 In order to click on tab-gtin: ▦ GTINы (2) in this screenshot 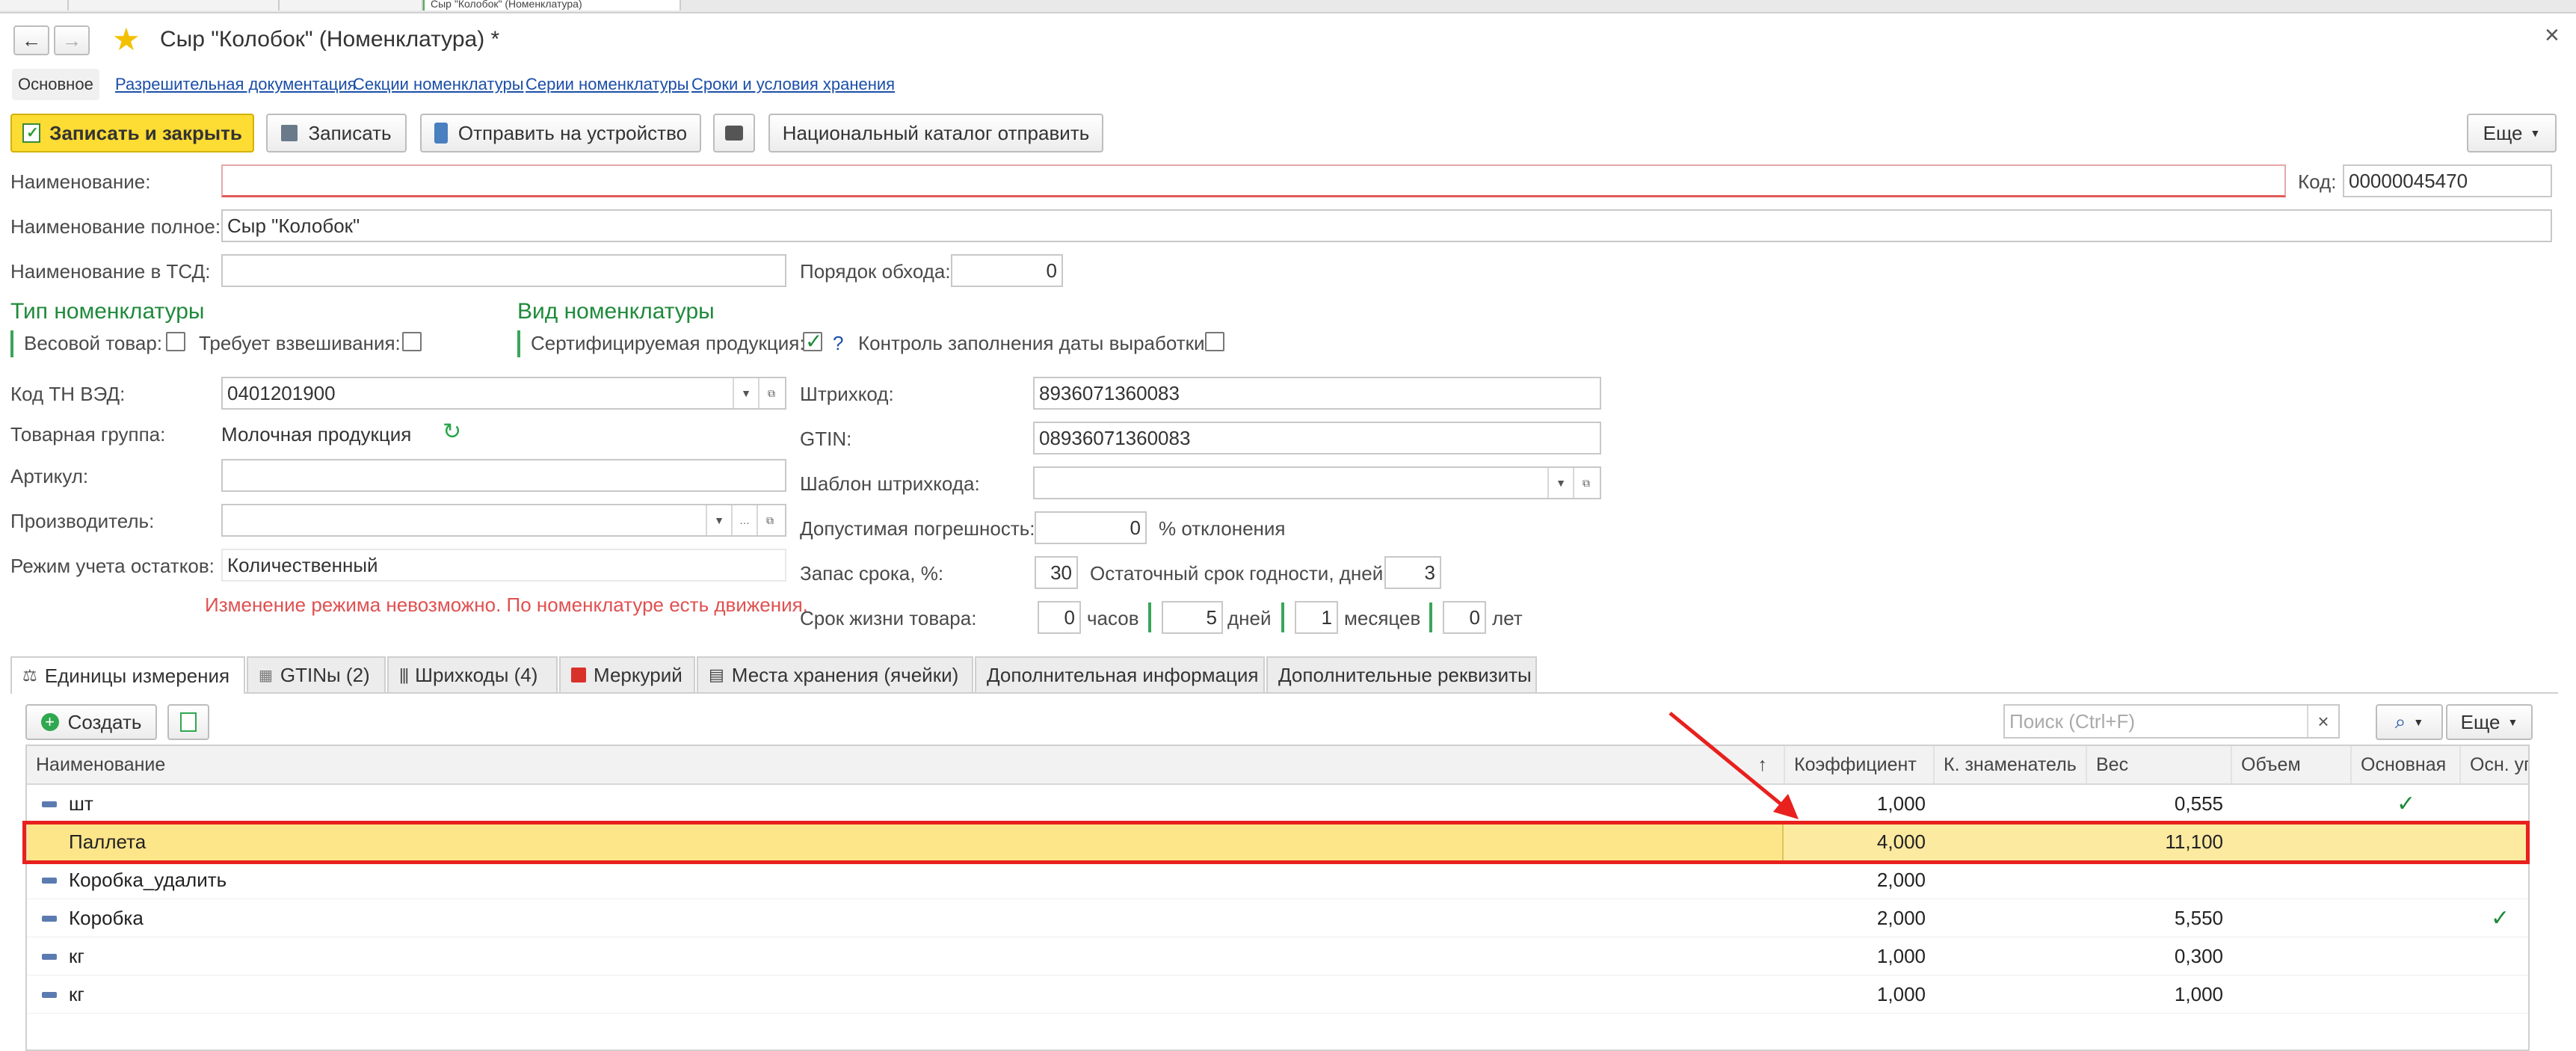, I will do `click(316, 674)`.